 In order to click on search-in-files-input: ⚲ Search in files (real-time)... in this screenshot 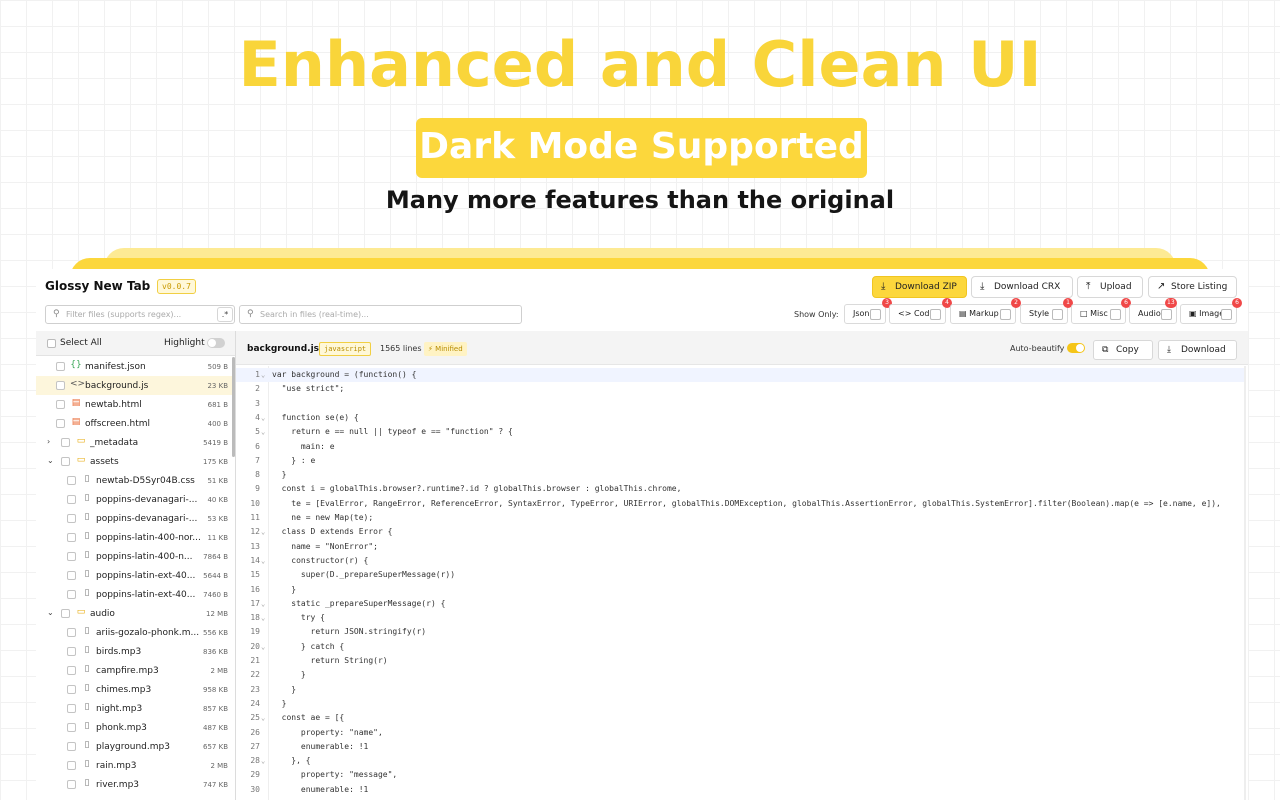, I will do `click(380, 314)`.